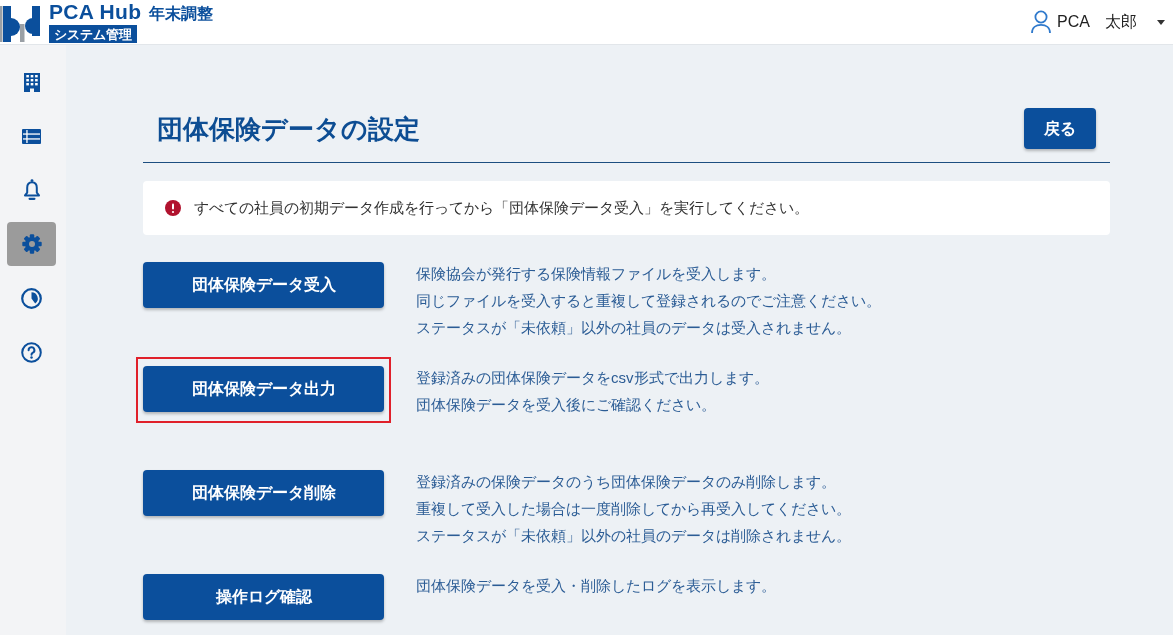 The image size is (1173, 635). Describe the element at coordinates (31, 298) in the screenshot. I see `pie-chart-icon` at that location.